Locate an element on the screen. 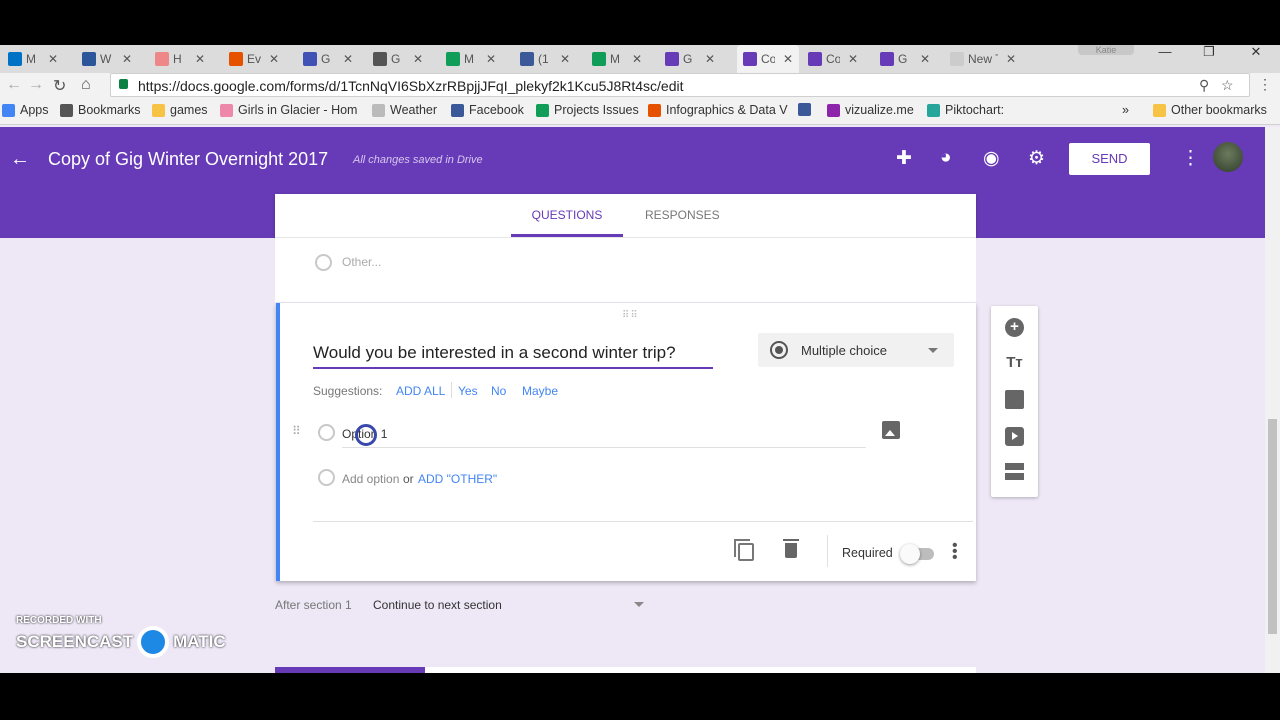 This screenshot has height=720, width=1280. minimize-button: — is located at coordinates (1165, 56).